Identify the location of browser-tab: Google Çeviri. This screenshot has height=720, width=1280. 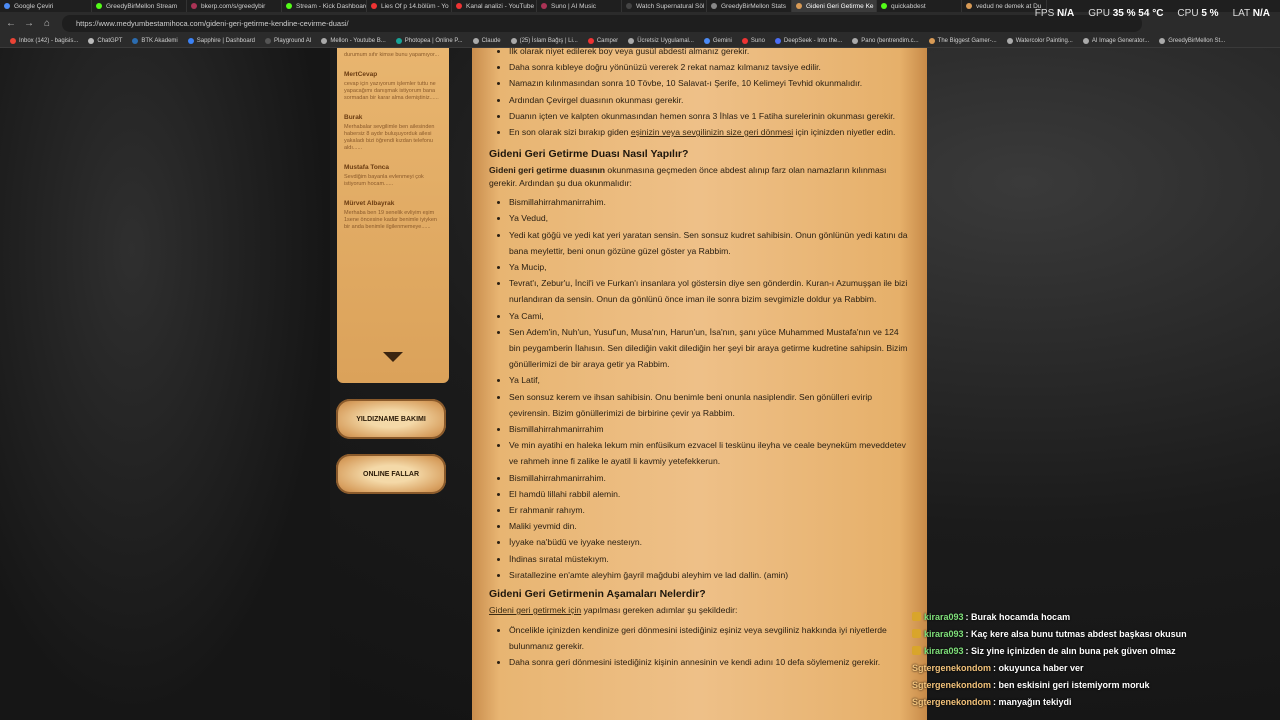
(46, 6).